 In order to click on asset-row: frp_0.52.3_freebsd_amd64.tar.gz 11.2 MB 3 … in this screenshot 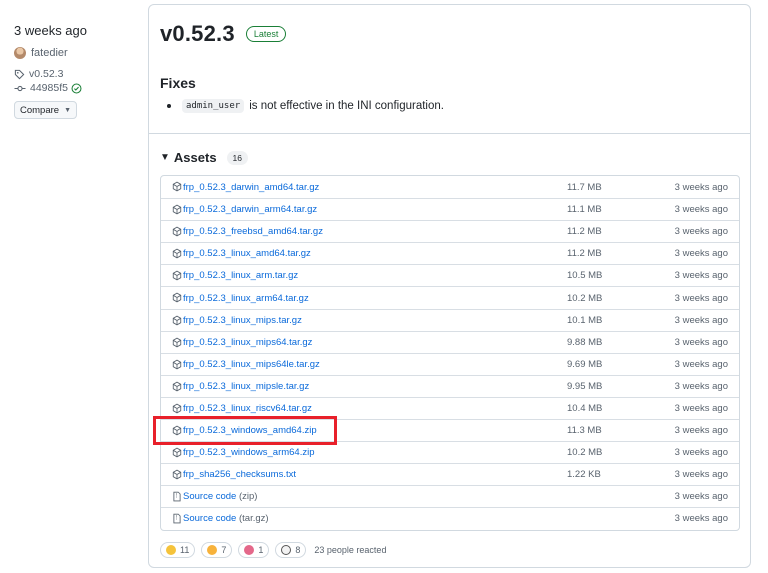, I will do `click(450, 231)`.